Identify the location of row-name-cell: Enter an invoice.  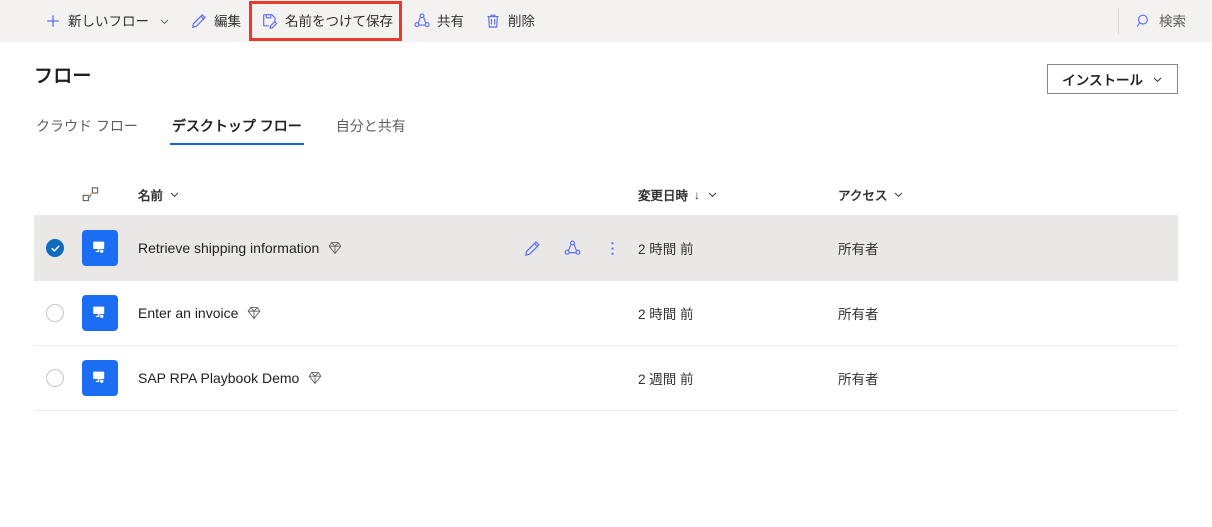
(388, 313).